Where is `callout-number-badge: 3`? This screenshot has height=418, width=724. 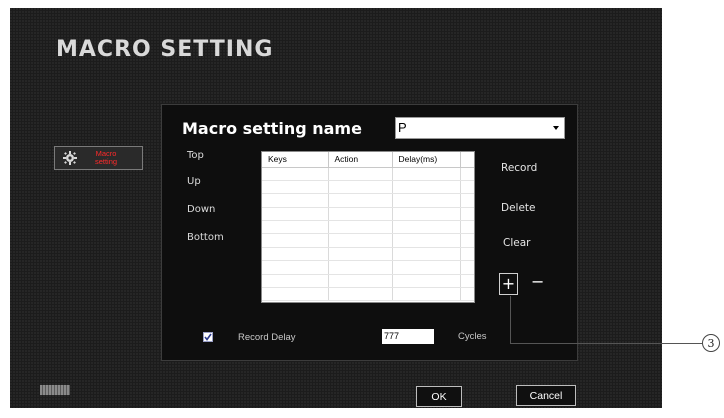 callout-number-badge: 3 is located at coordinates (711, 343).